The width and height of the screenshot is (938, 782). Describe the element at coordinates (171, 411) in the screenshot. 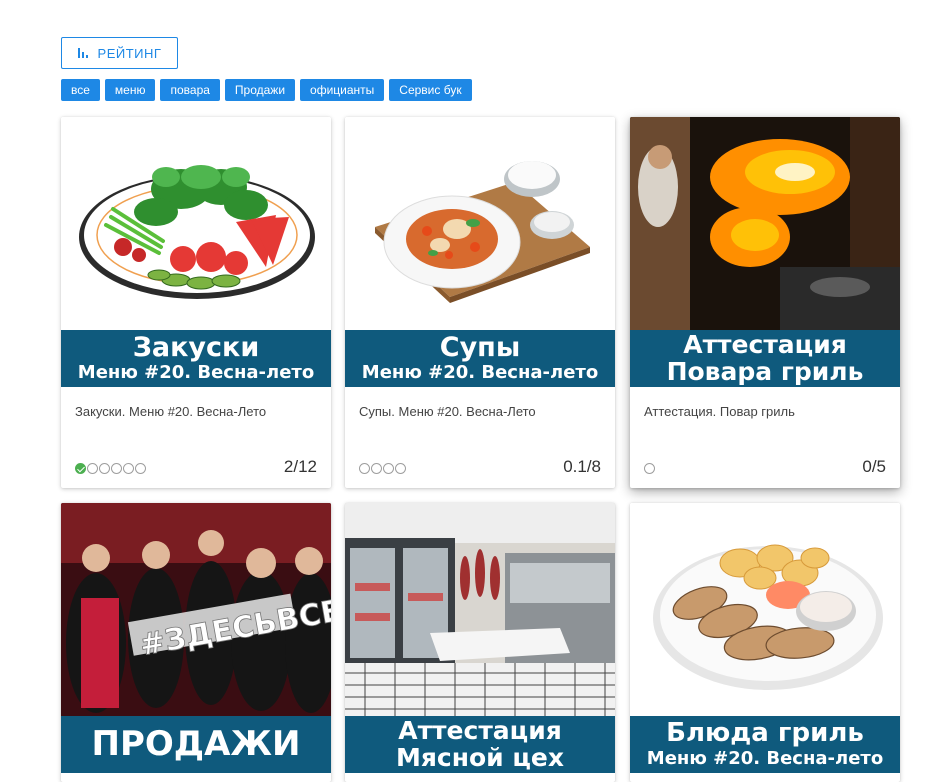

I see `card-description: Закуски. Меню #20. Весна-Лето` at that location.